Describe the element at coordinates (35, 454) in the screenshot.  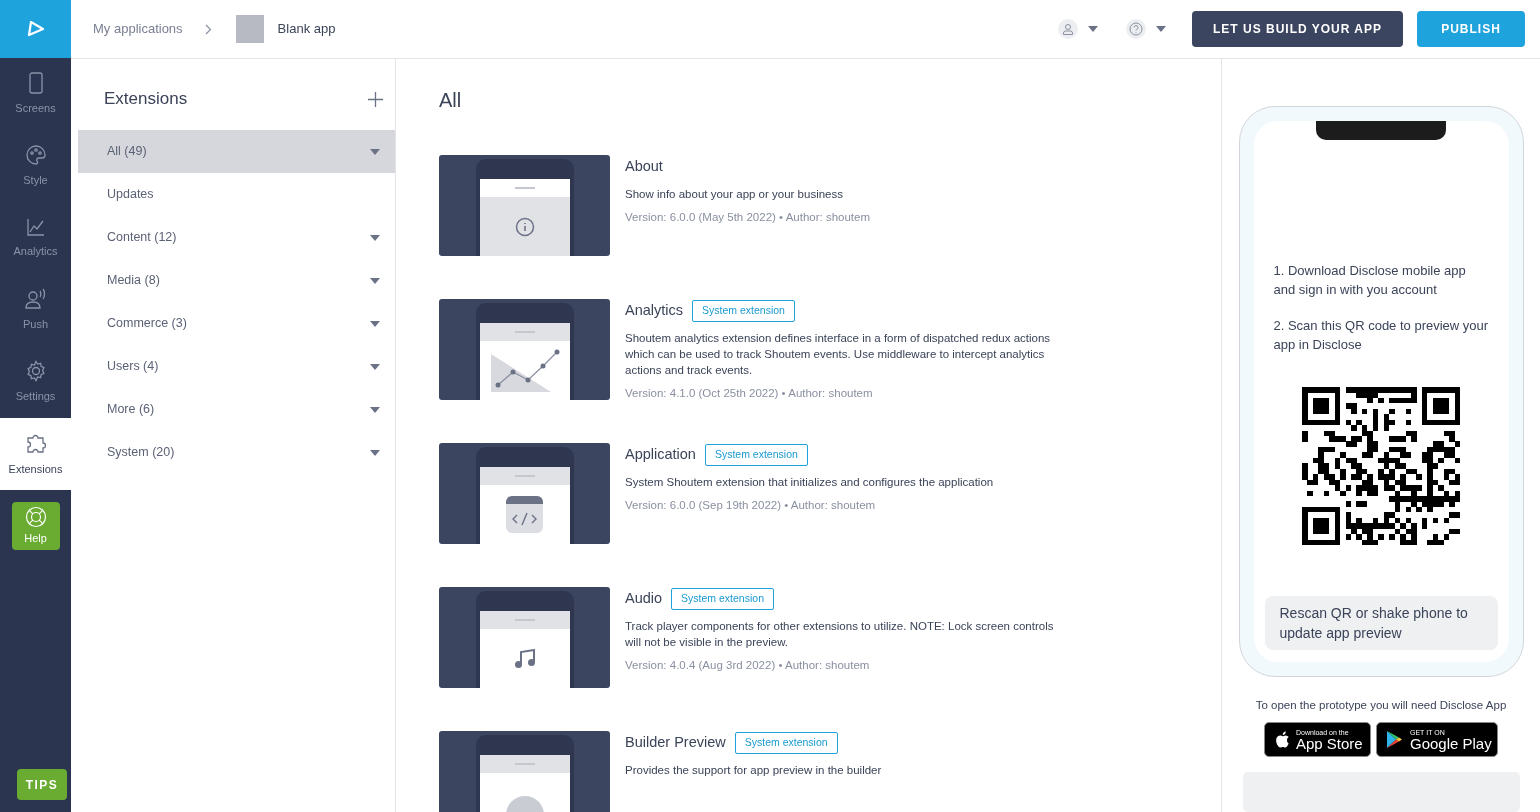
I see `rail-item: Extensions` at that location.